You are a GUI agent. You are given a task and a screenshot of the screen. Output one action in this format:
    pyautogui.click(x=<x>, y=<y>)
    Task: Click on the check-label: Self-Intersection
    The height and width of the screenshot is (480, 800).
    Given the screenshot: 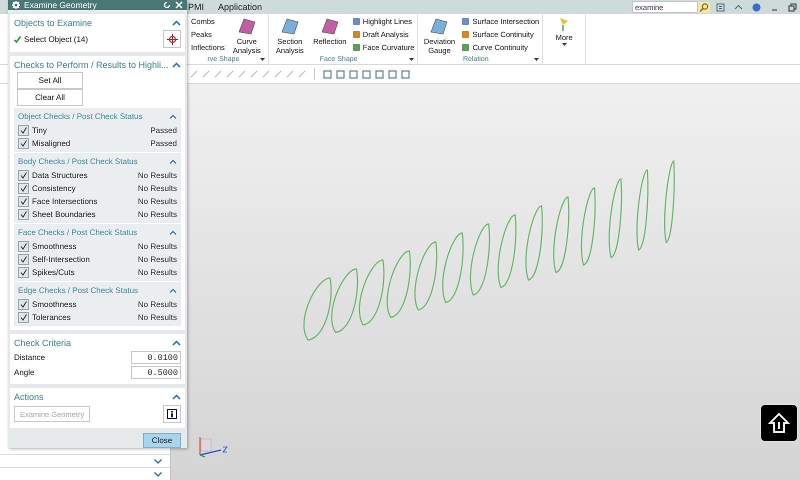 What is the action you would take?
    pyautogui.click(x=61, y=259)
    